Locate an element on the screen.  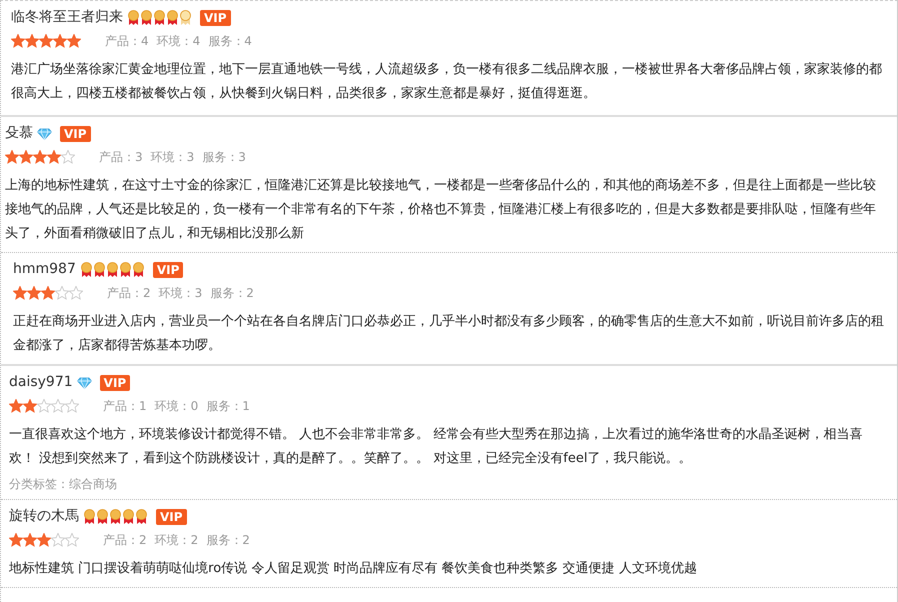
user-name: 殳慕 is located at coordinates (19, 133).